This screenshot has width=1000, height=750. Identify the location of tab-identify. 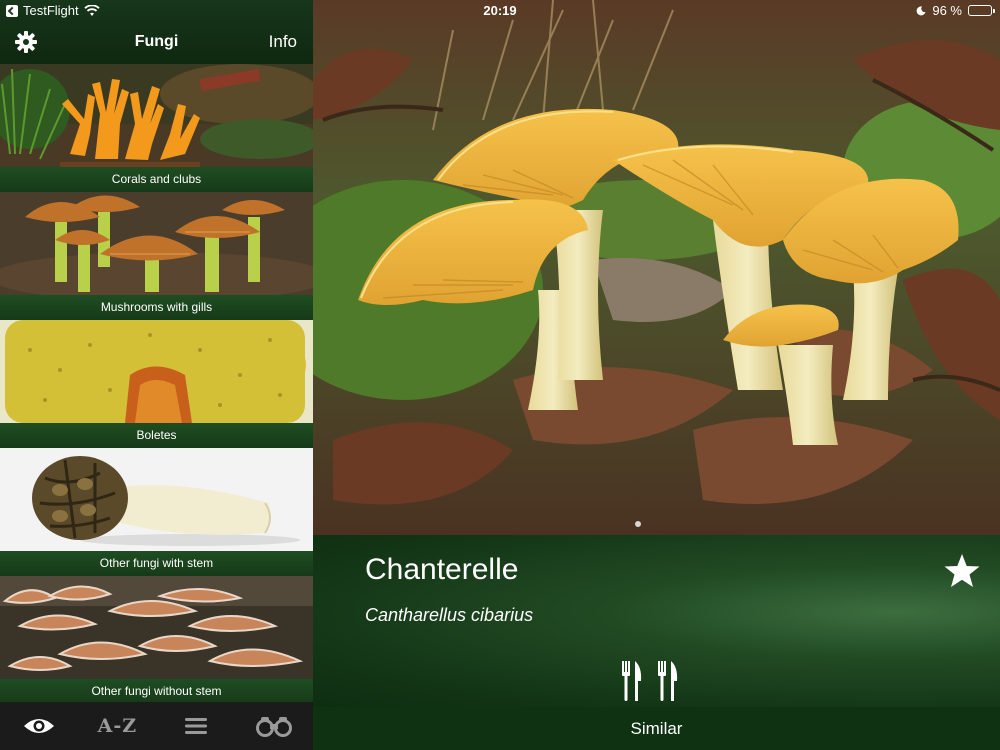
(274, 726).